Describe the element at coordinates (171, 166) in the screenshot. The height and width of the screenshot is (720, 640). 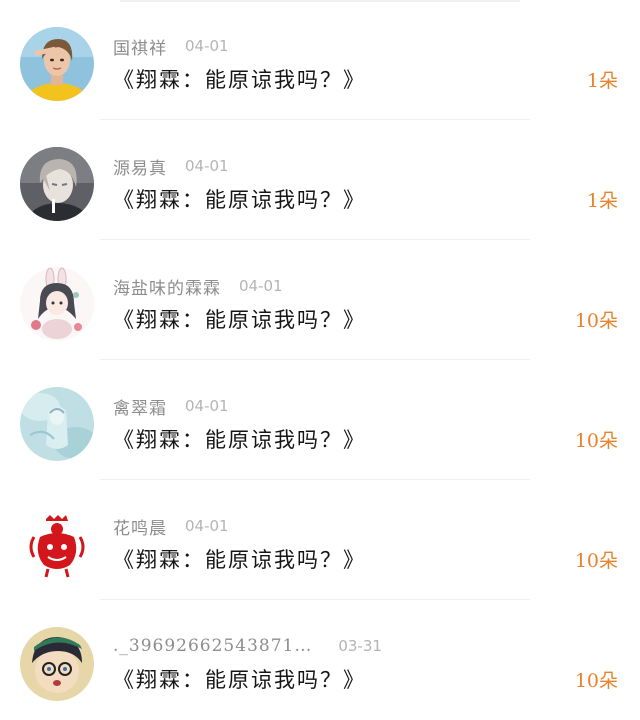
I see `item-meta: 源易真 04-01` at that location.